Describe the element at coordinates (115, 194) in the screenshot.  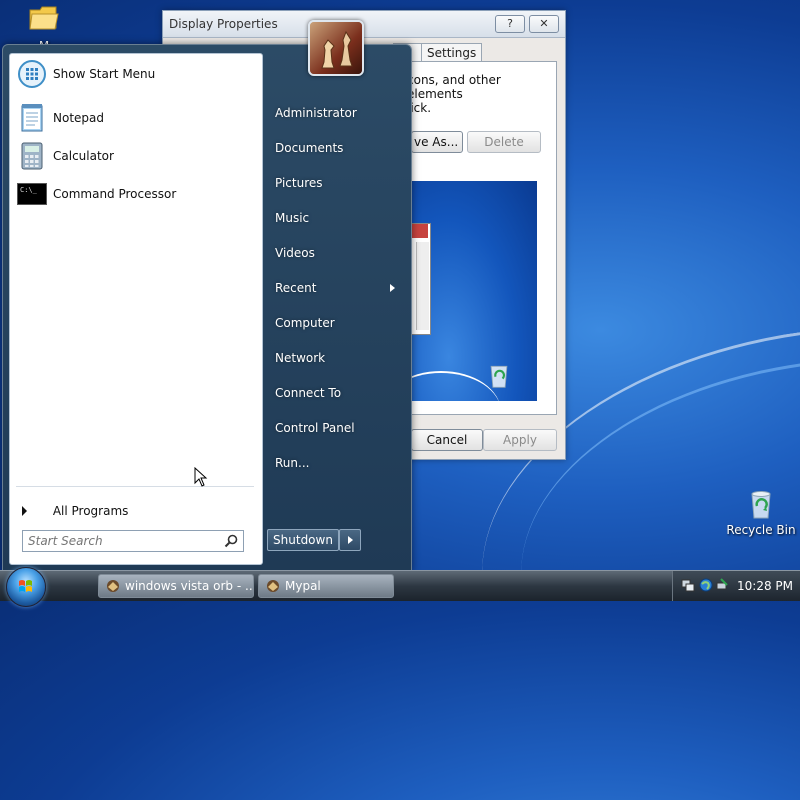
I see `start-item-label: Command Processor` at that location.